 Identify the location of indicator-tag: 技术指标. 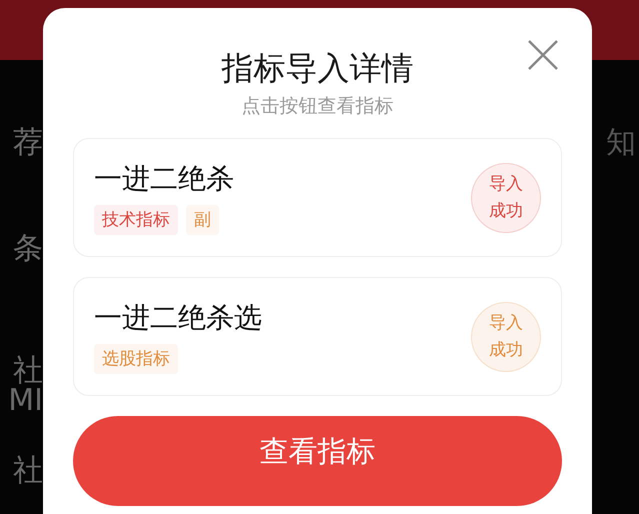
(136, 219).